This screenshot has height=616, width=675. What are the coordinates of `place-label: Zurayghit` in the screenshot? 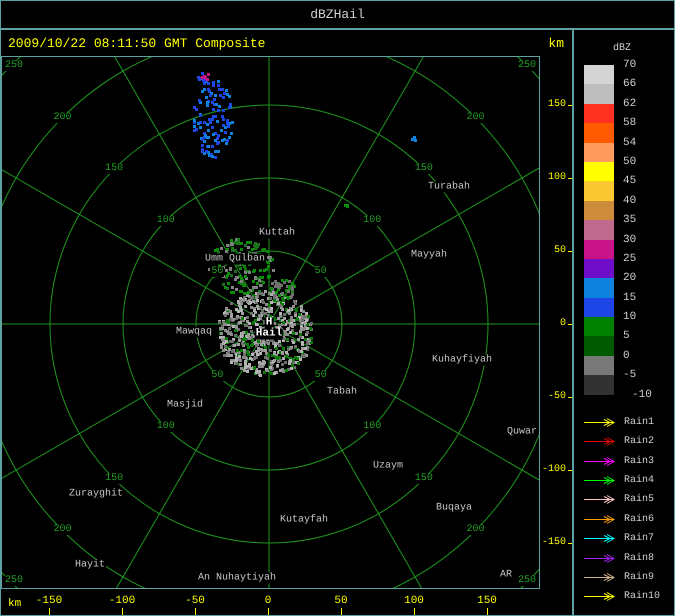 It's located at (96, 494).